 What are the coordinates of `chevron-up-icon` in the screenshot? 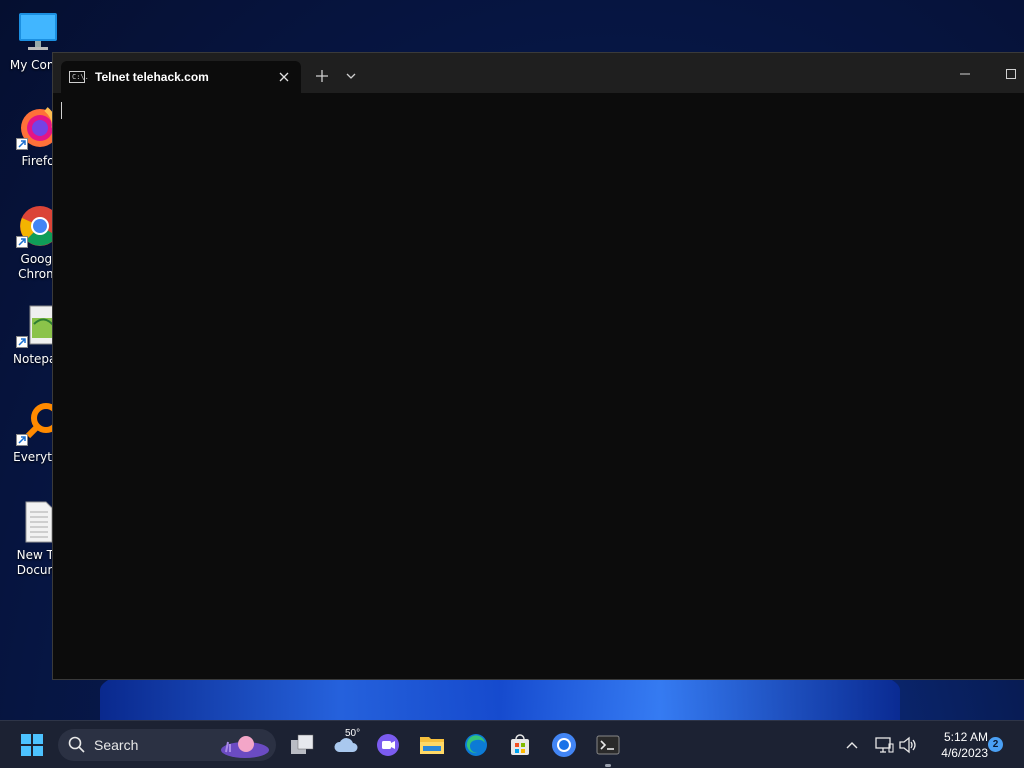 It's located at (852, 745).